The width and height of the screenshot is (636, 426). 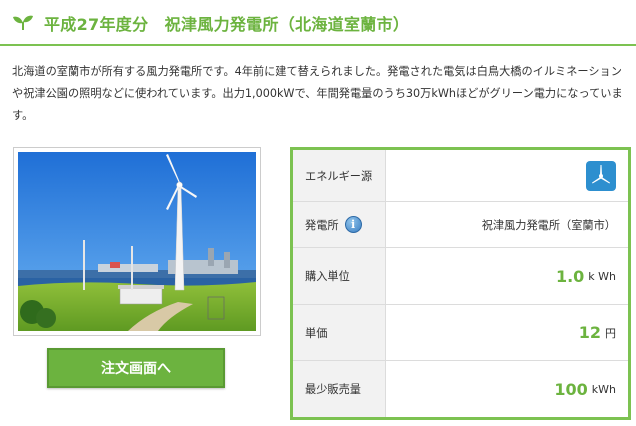 What do you see at coordinates (339, 332) in the screenshot?
I see `unit-price-label: 単価` at bounding box center [339, 332].